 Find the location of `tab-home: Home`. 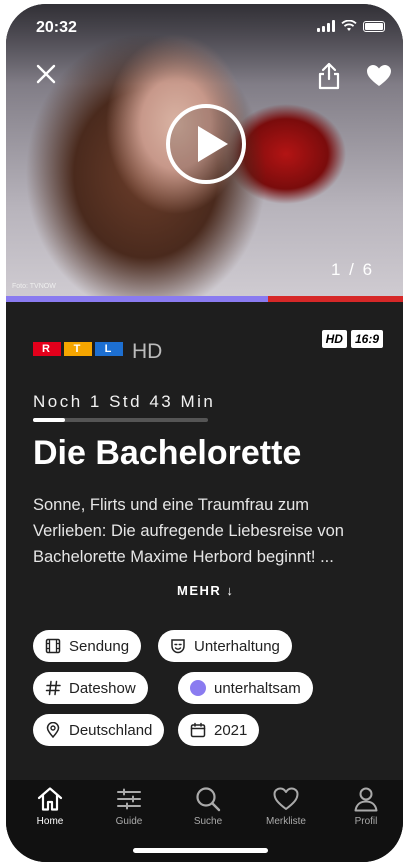

tab-home: Home is located at coordinates (50, 806).